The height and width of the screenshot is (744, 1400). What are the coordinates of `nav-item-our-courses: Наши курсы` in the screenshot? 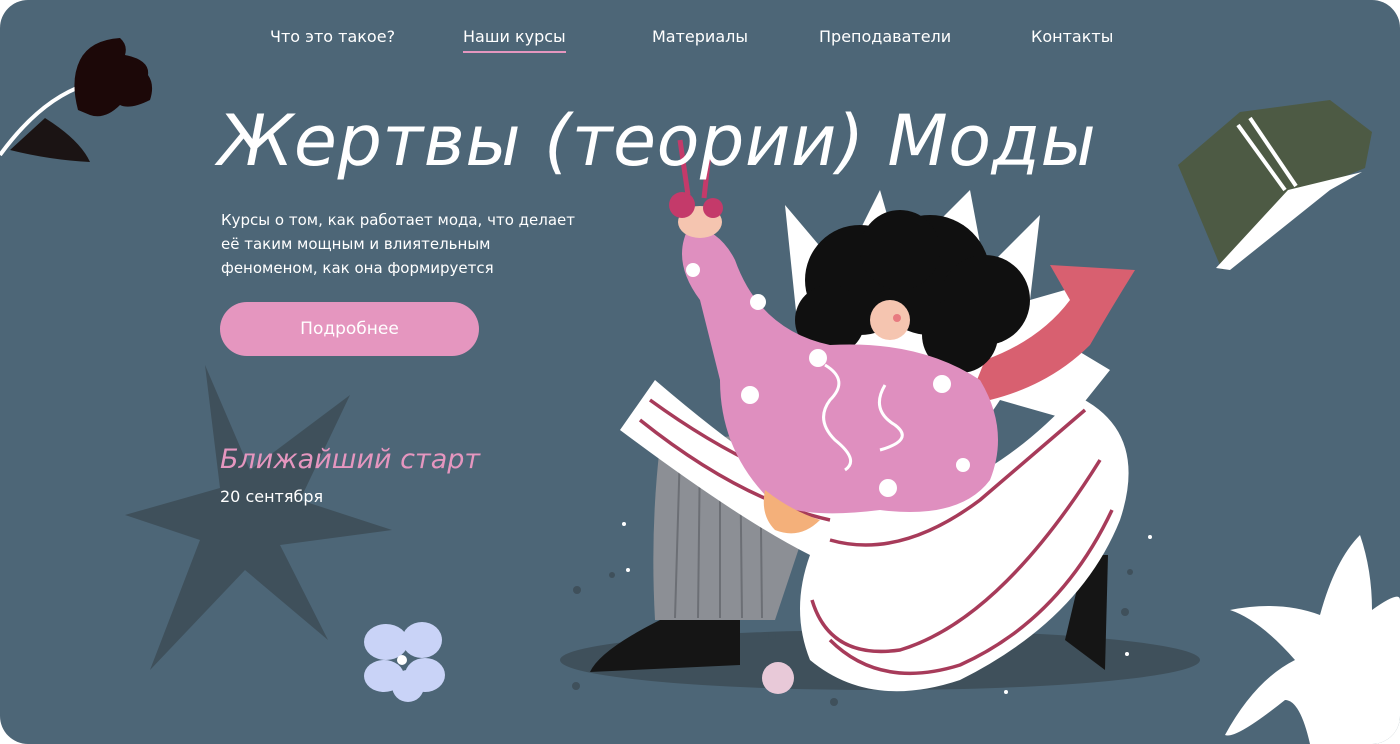 It's located at (514, 40).